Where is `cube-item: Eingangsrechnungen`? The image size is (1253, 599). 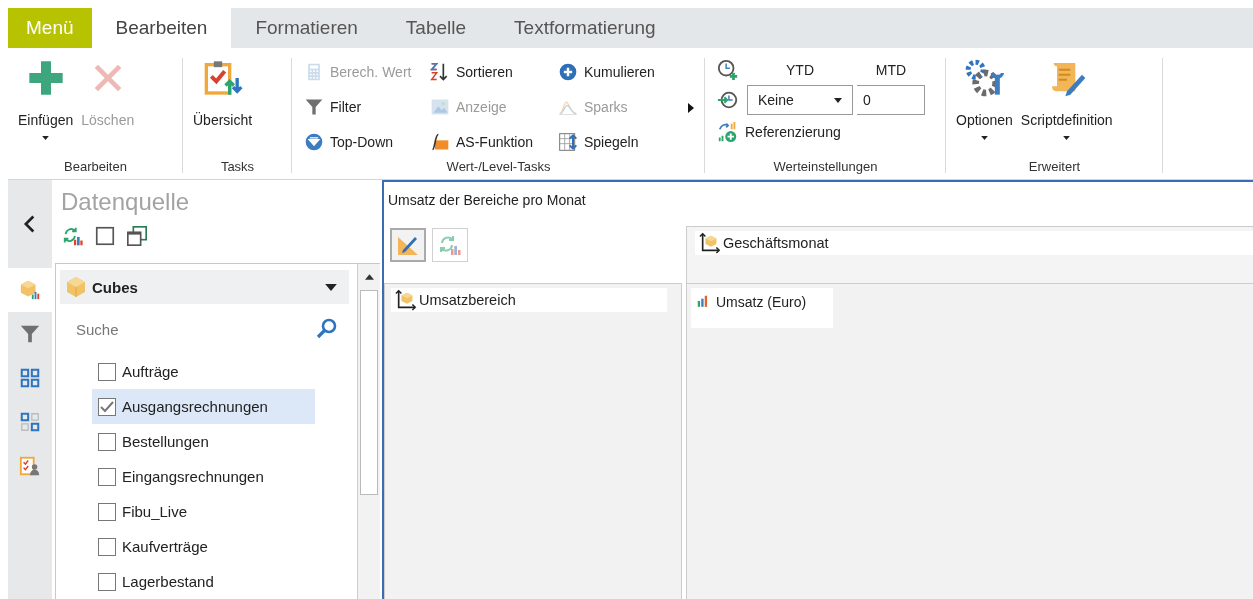
cube-item: Eingangsrechnungen is located at coordinates (203, 476).